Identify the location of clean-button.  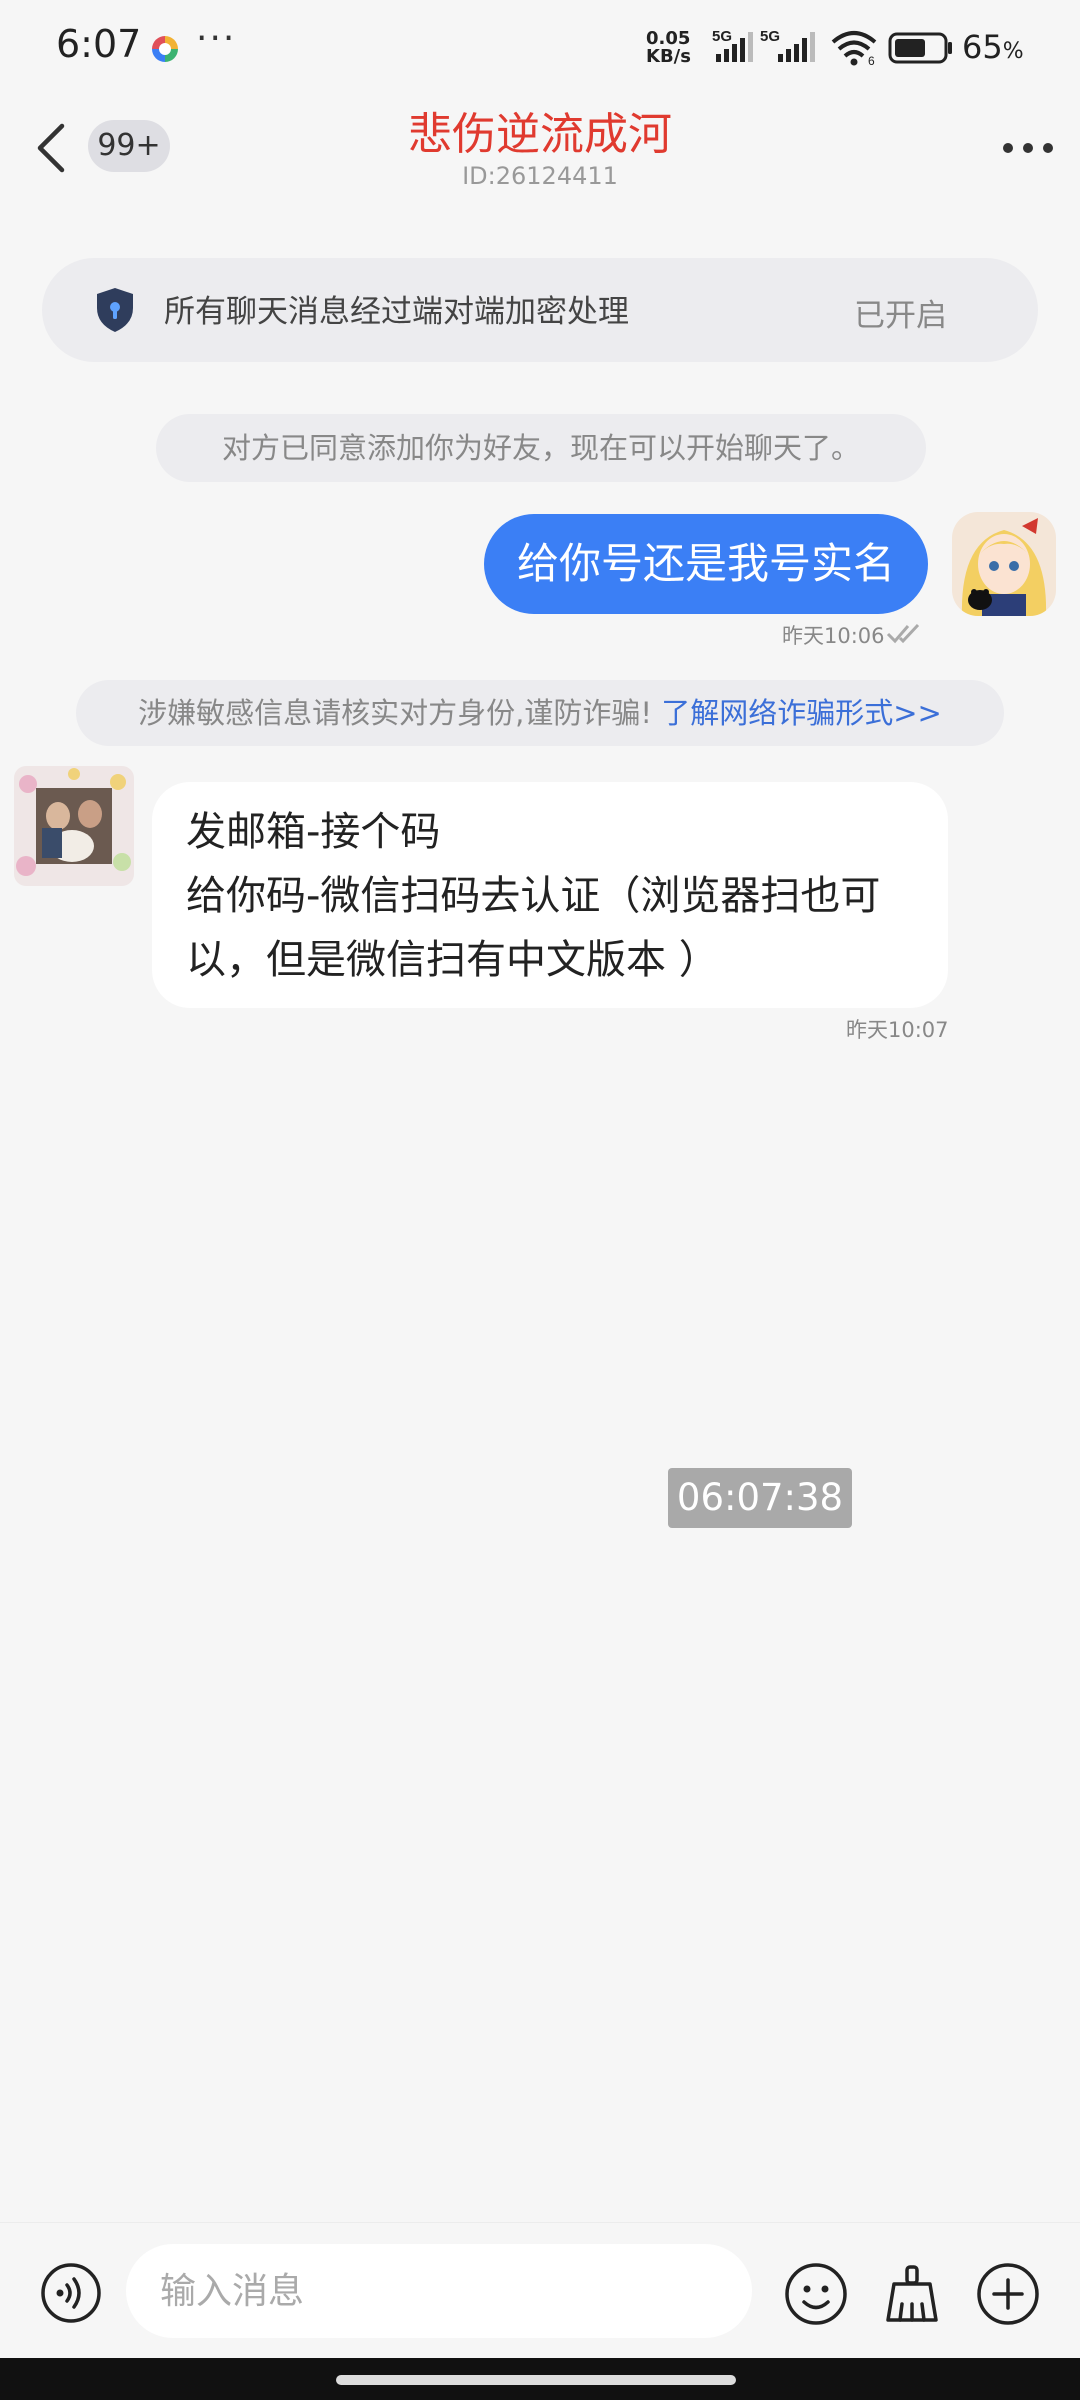
(912, 2294).